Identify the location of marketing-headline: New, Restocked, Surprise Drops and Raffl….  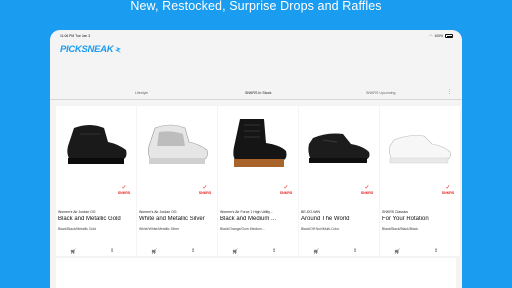
(256, 6).